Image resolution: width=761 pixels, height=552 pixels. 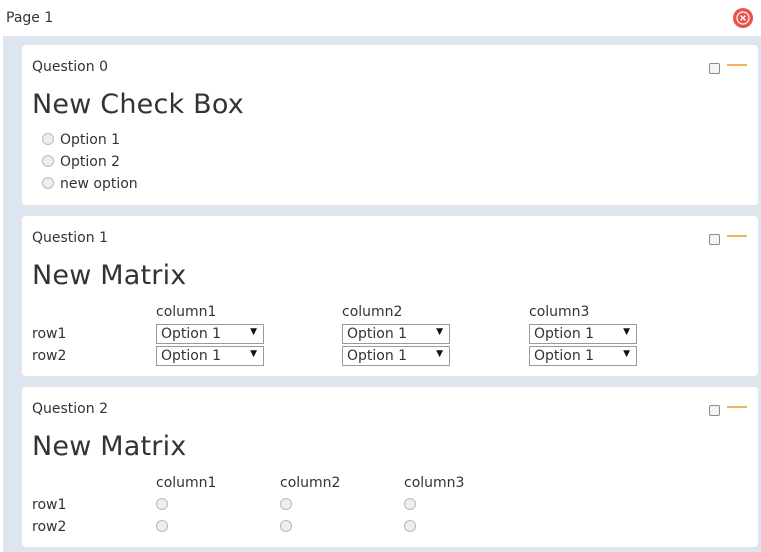 What do you see at coordinates (70, 409) in the screenshot?
I see `question-label: Question 2` at bounding box center [70, 409].